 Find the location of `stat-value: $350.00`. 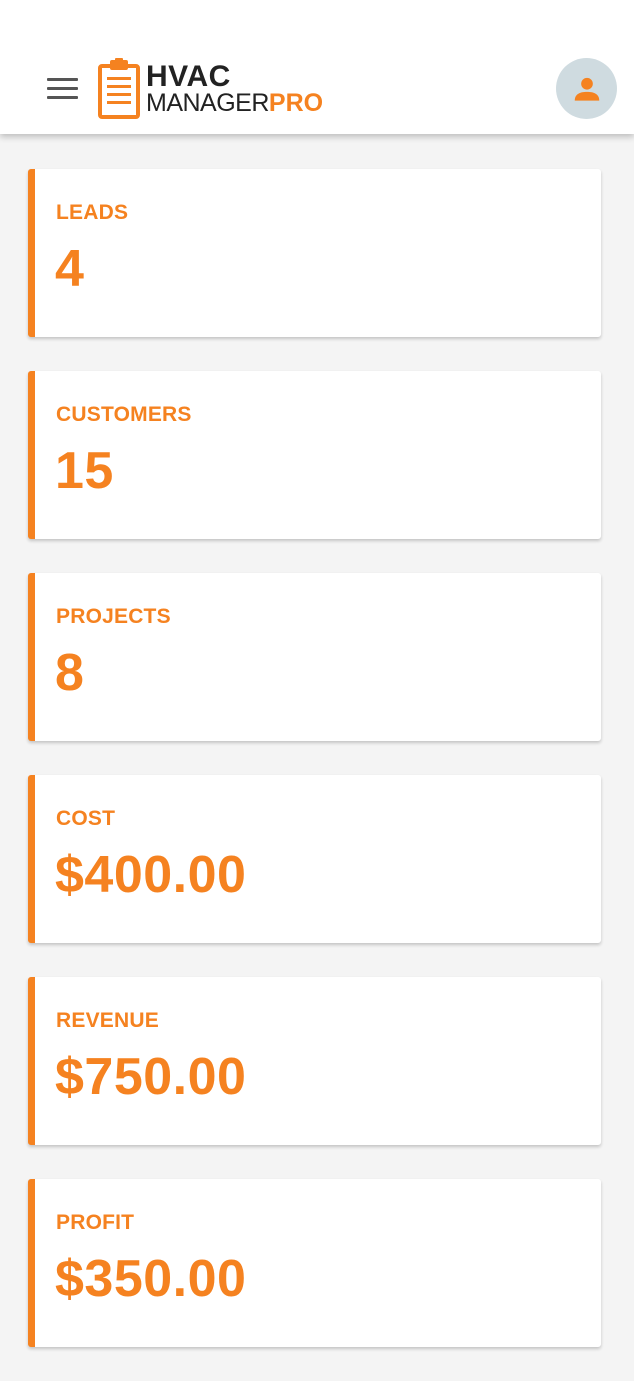

stat-value: $350.00 is located at coordinates (151, 1279).